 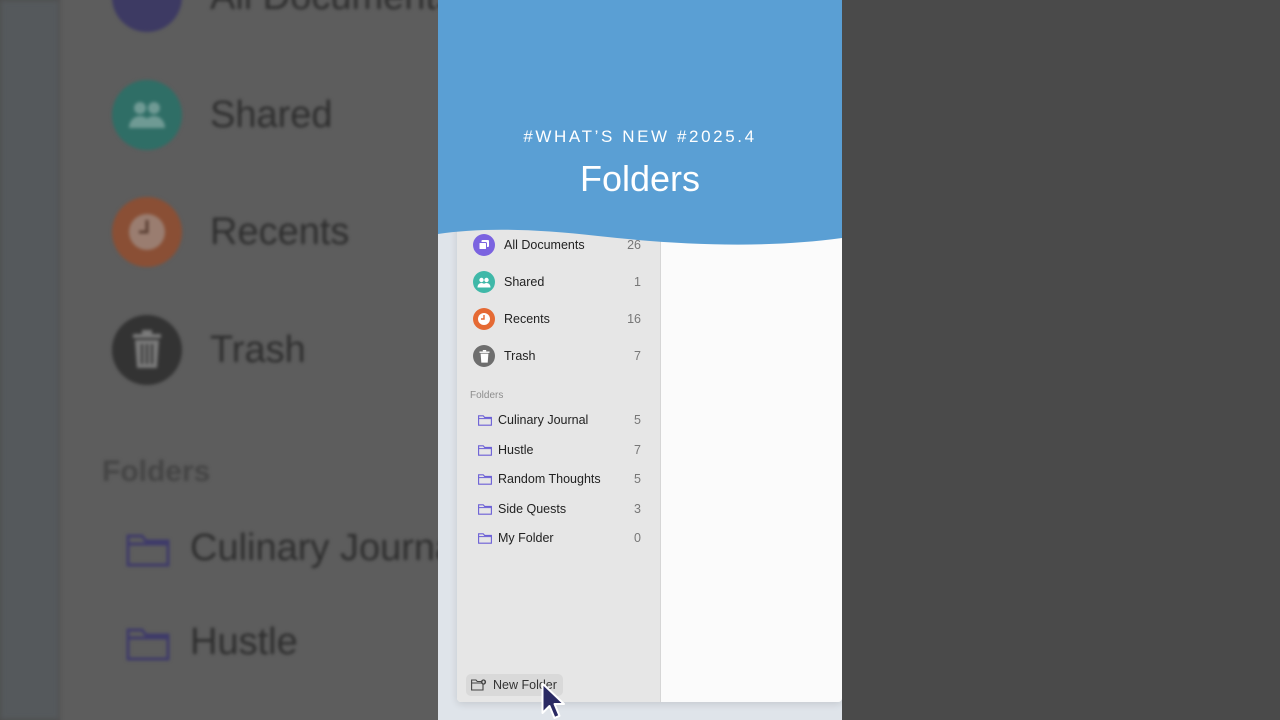 What do you see at coordinates (324, 9) in the screenshot?
I see `background-item-label: All Documents` at bounding box center [324, 9].